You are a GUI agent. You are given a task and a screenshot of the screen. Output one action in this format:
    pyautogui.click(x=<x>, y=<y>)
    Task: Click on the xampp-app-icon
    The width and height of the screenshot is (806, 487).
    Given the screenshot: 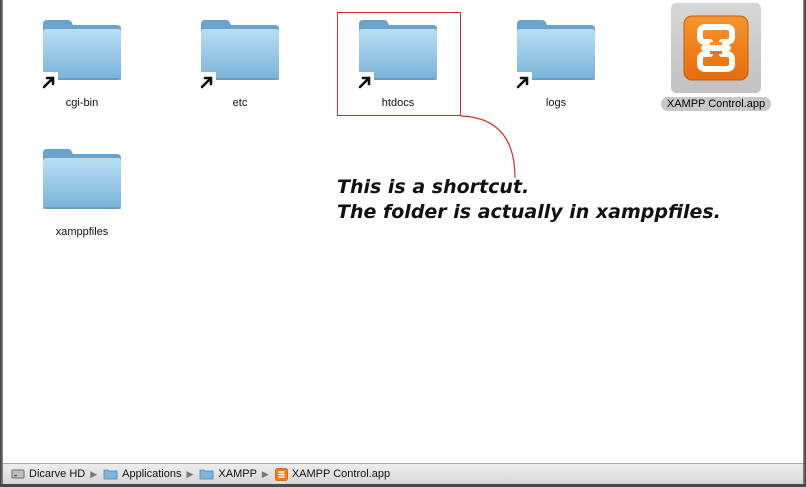 What is the action you would take?
    pyautogui.click(x=281, y=474)
    